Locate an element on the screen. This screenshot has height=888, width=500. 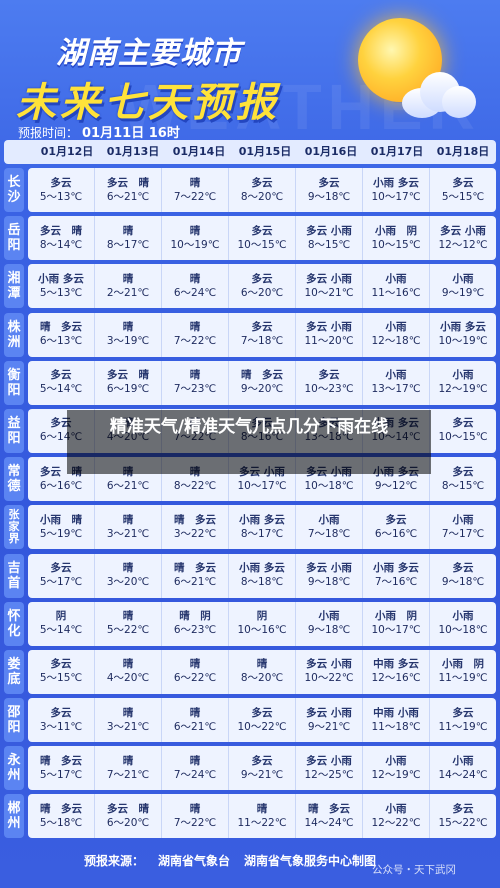
forecast-cell: 小雨 多云 10～19℃ is located at coordinates (463, 335).